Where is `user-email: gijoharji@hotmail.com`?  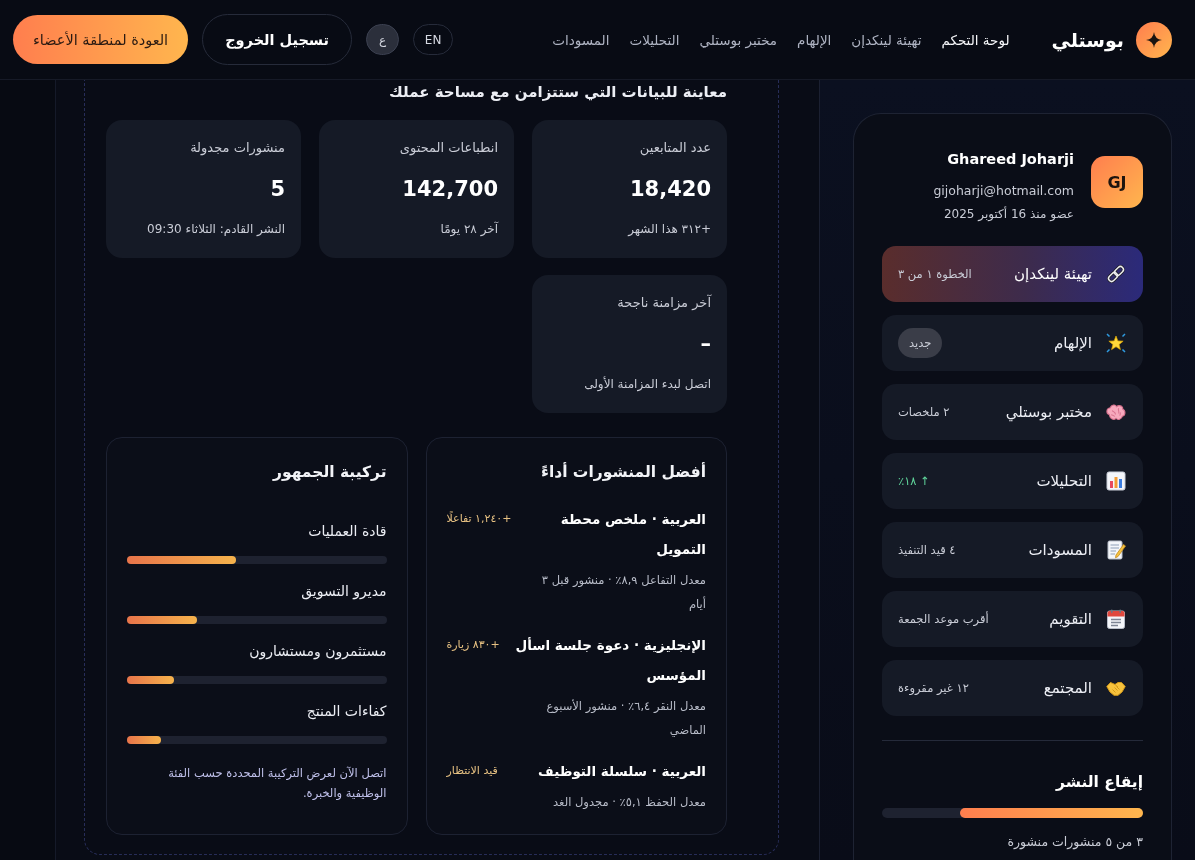 user-email: gijoharji@hotmail.com is located at coordinates (1003, 191).